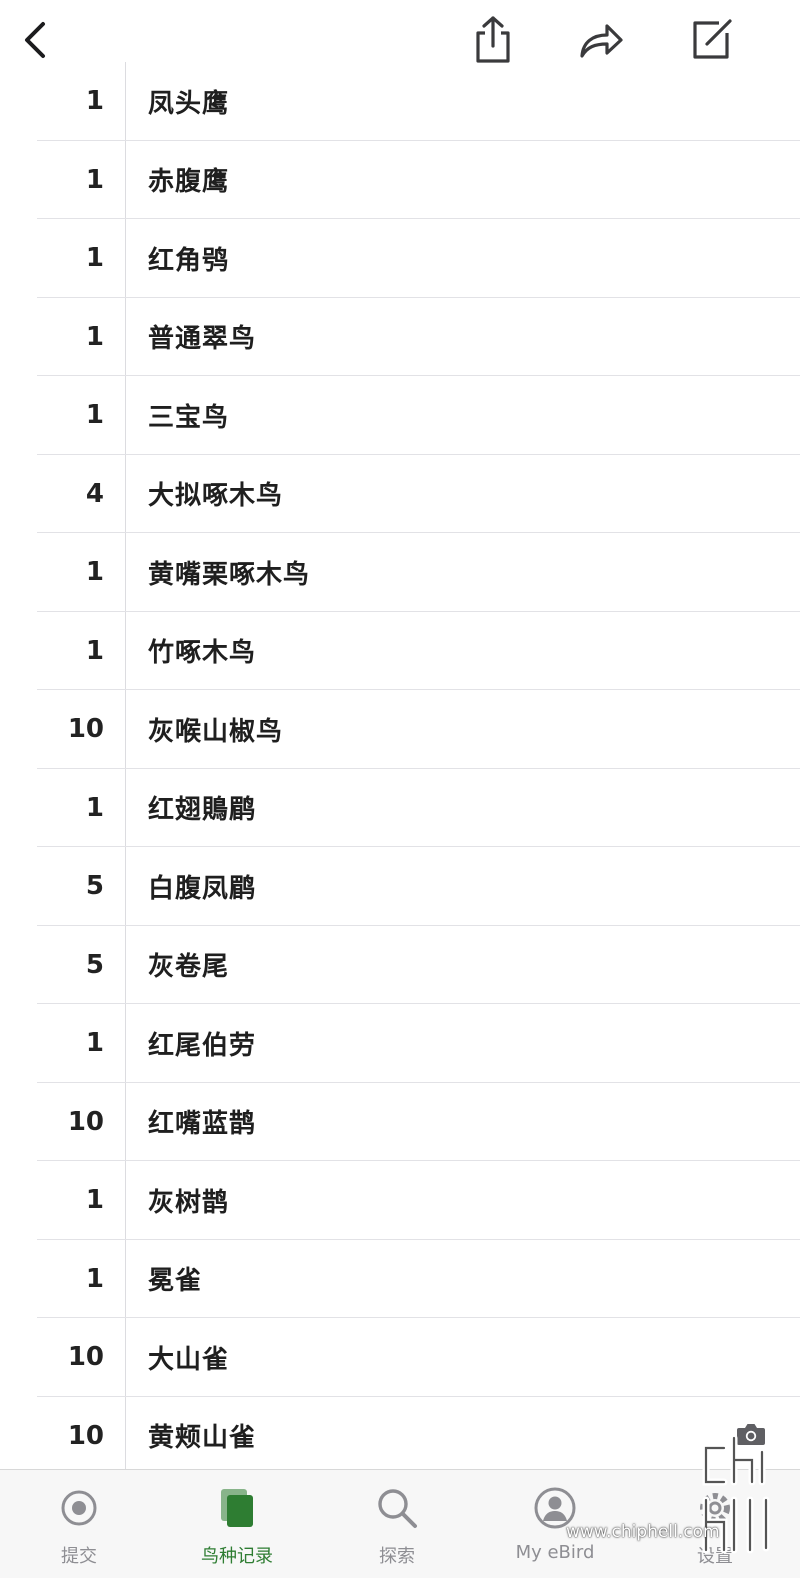 The width and height of the screenshot is (800, 1578). I want to click on species-name: 冕雀, so click(175, 1281).